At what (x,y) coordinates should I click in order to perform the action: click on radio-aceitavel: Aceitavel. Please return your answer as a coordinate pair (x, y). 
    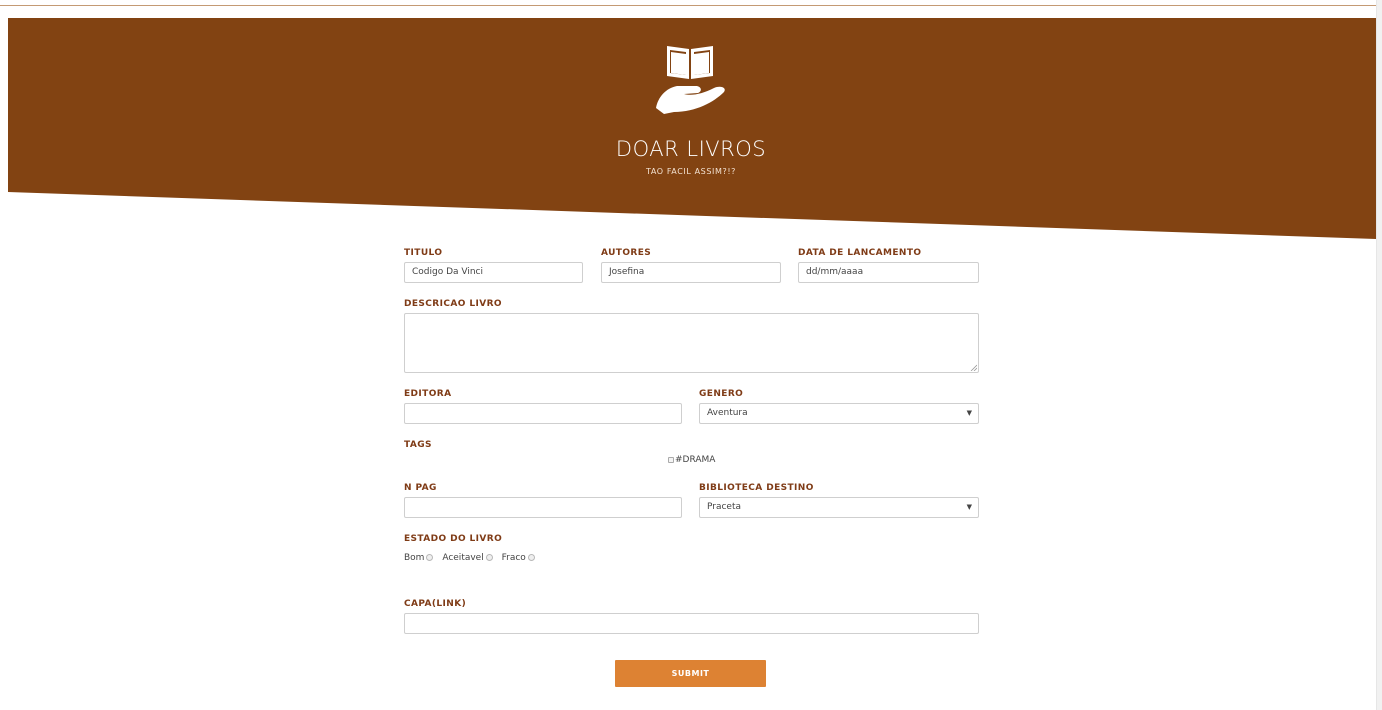
    Looking at the image, I should click on (467, 558).